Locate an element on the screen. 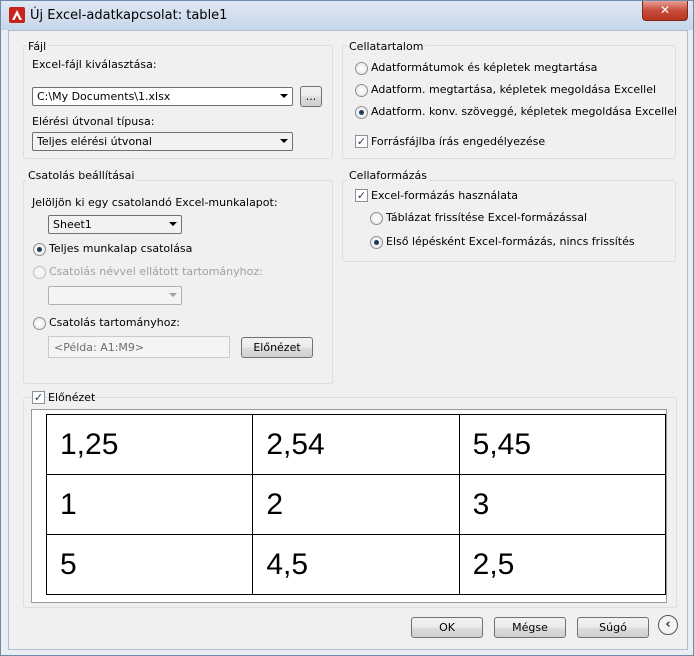  table-cell: 3 is located at coordinates (562, 504).